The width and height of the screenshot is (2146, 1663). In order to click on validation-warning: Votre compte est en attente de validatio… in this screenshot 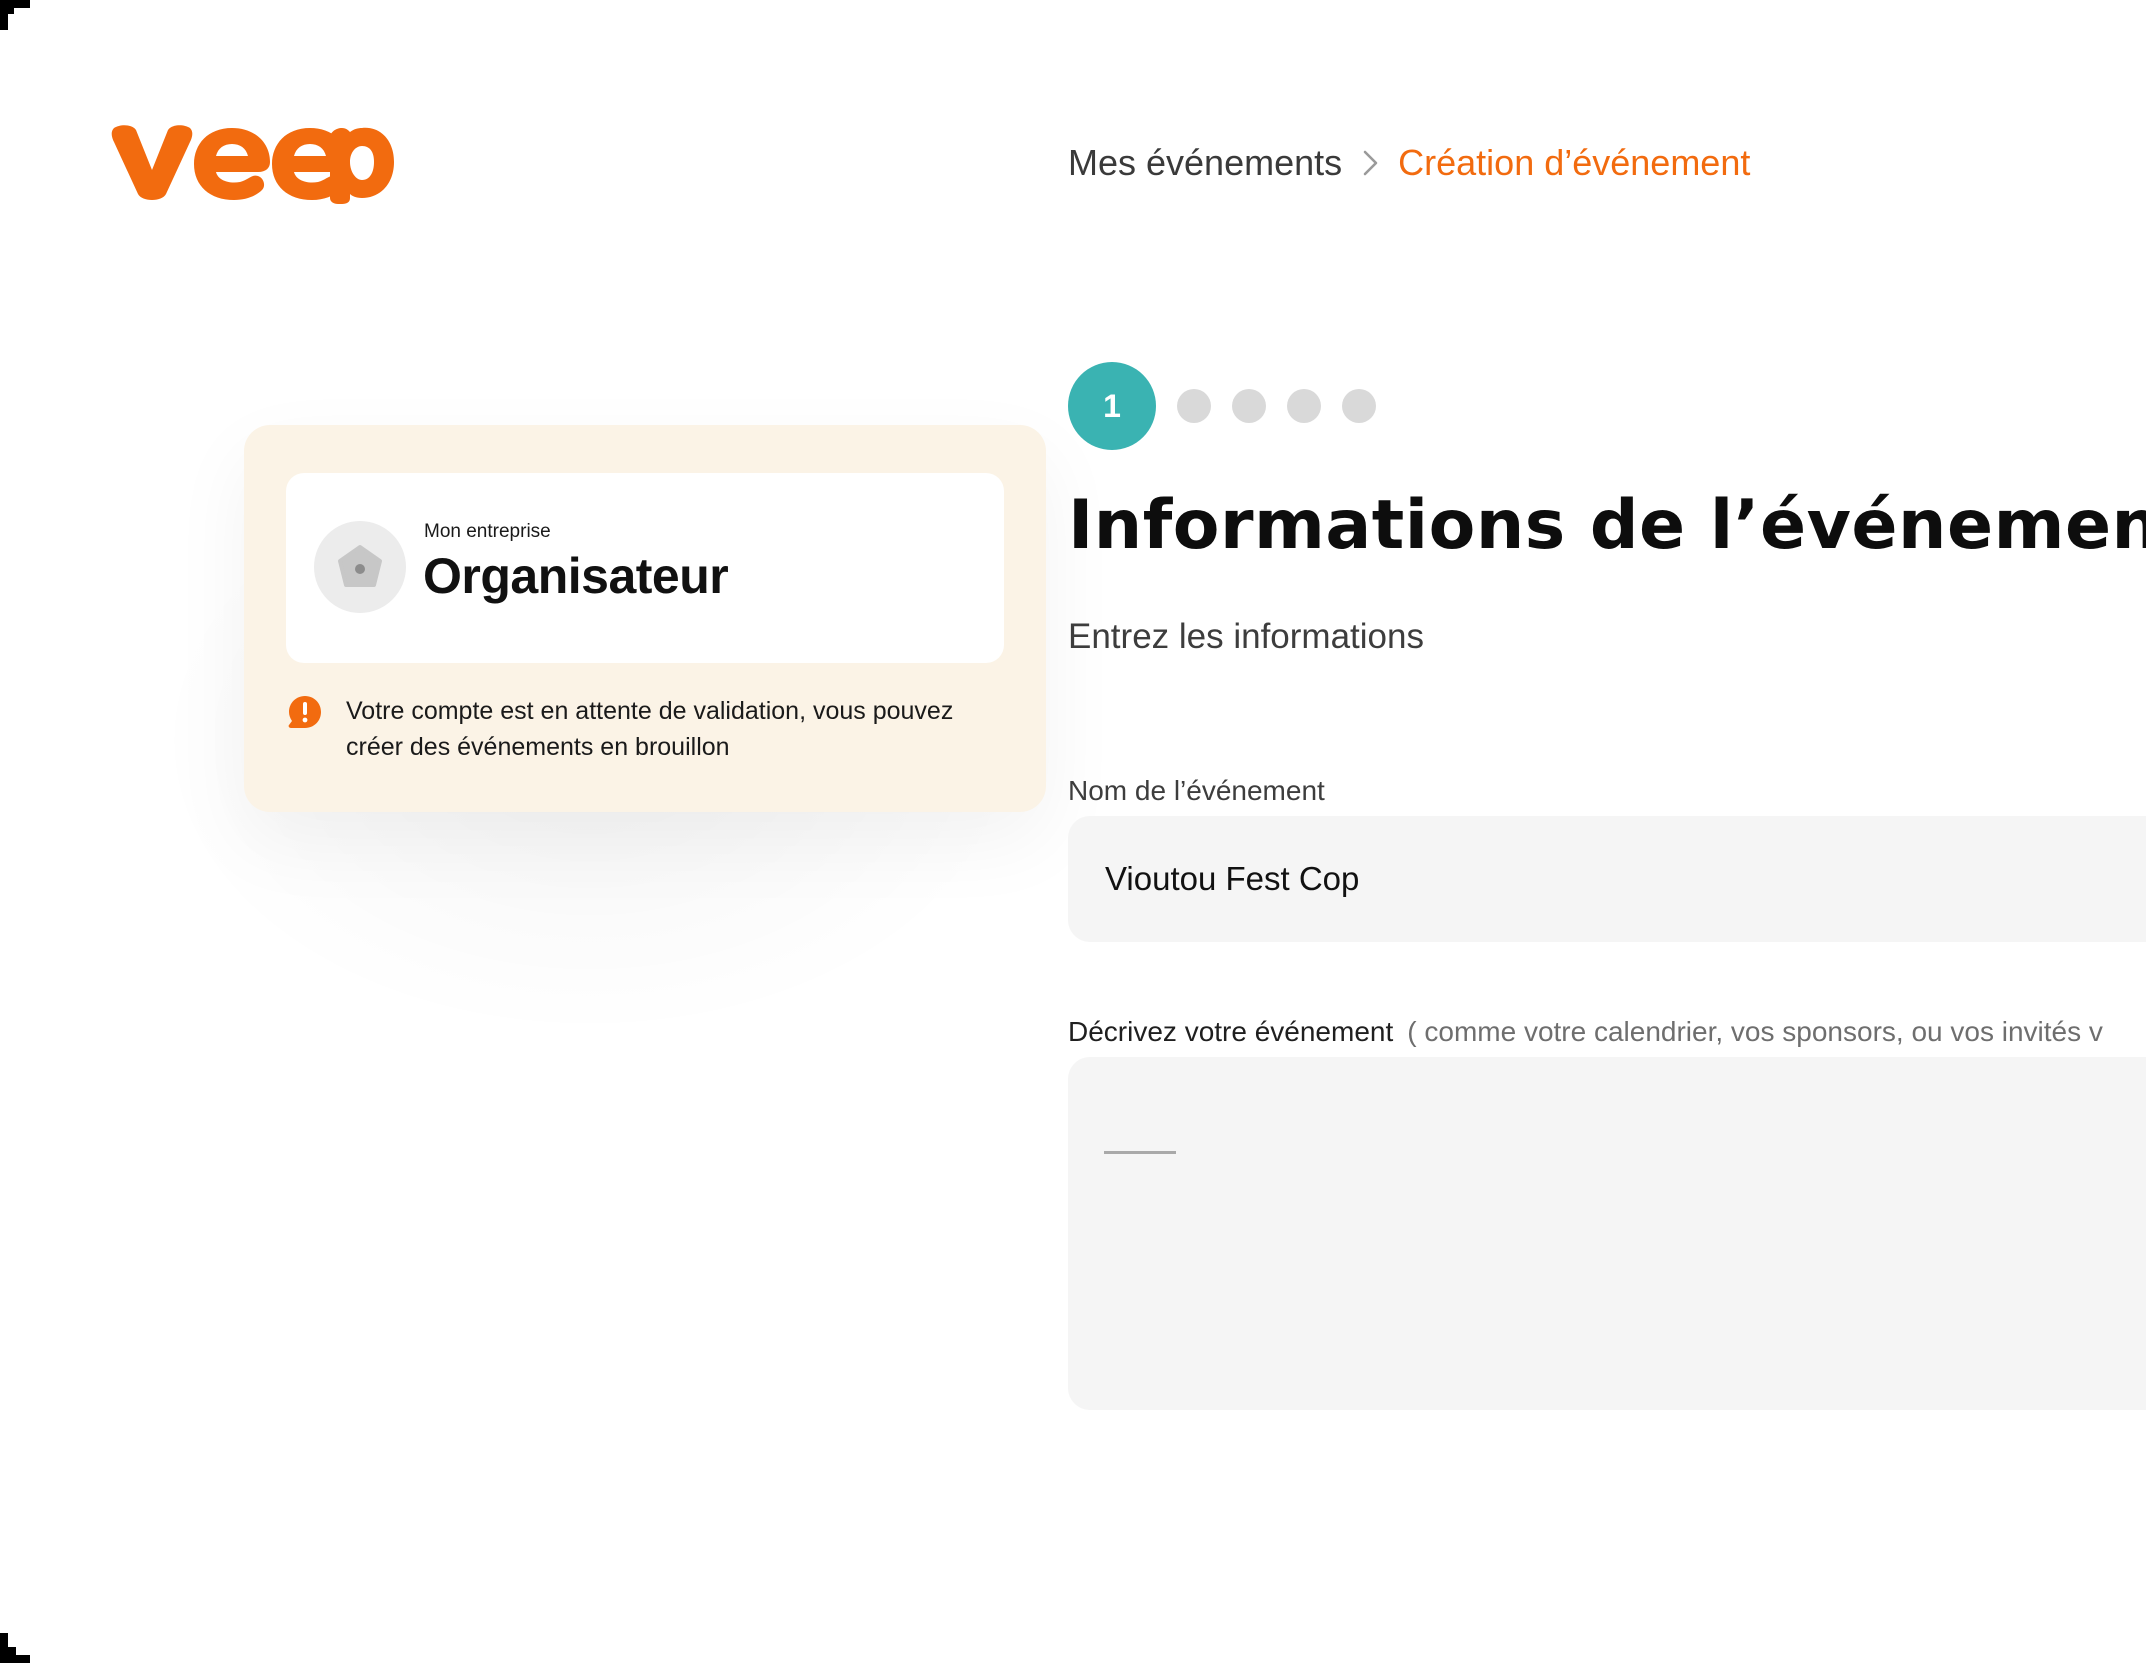, I will do `click(637, 729)`.